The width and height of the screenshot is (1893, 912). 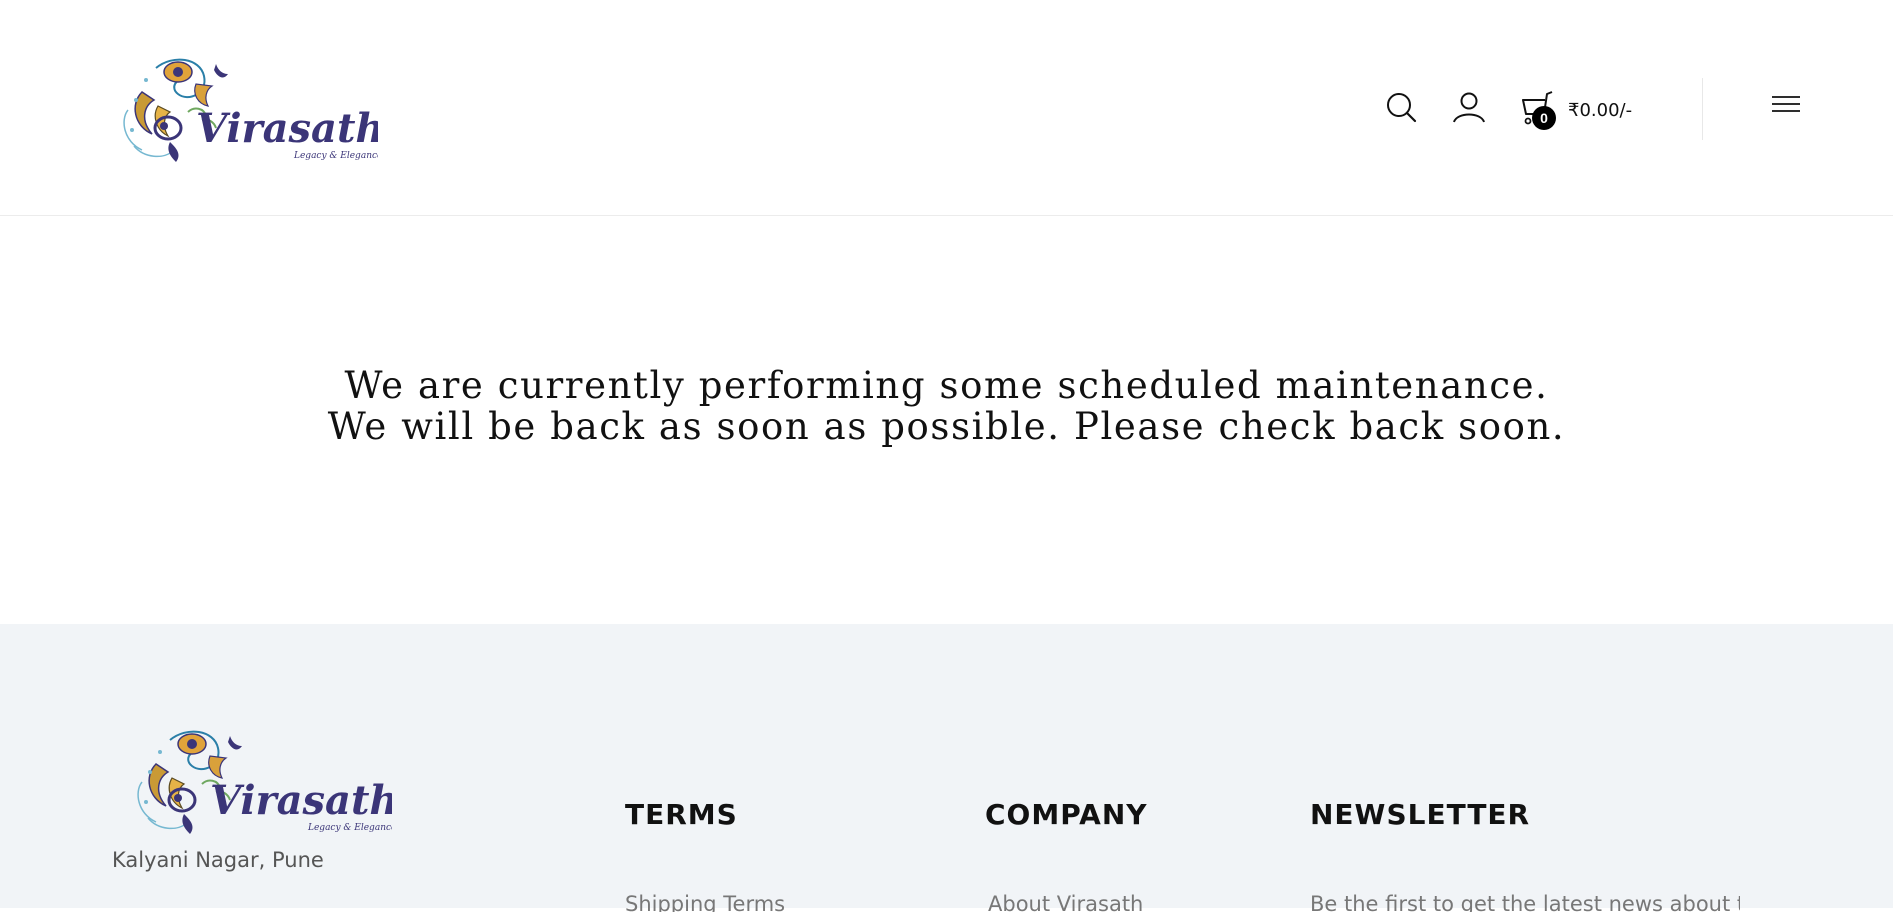 I want to click on footer-heading-terms: TERMS, so click(x=681, y=814).